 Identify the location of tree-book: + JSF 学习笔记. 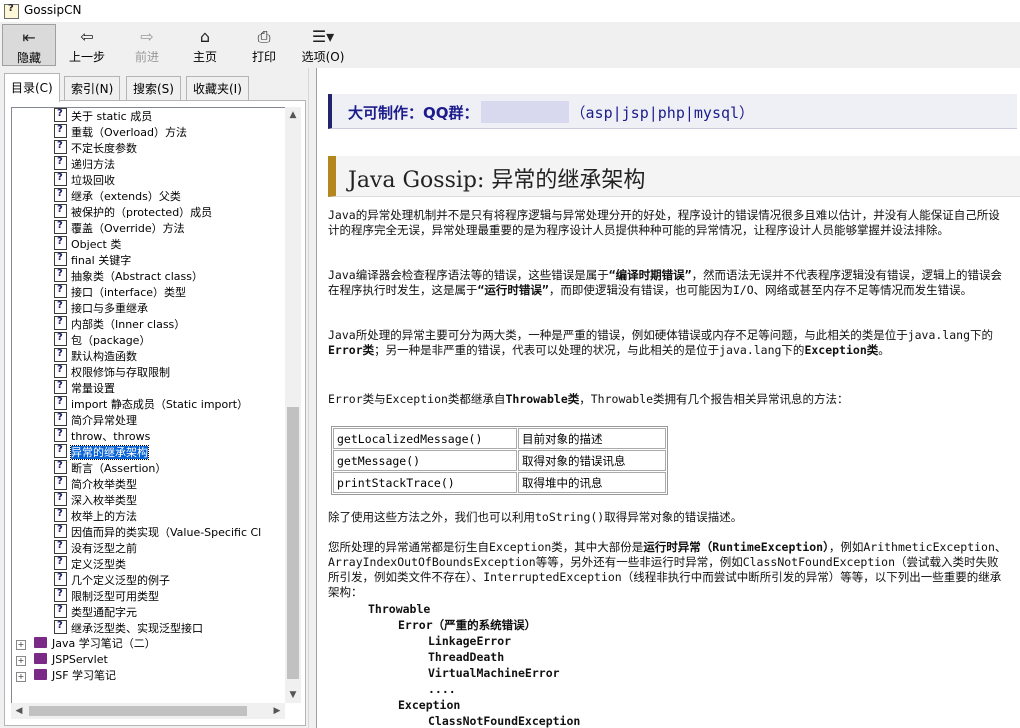
(66, 676).